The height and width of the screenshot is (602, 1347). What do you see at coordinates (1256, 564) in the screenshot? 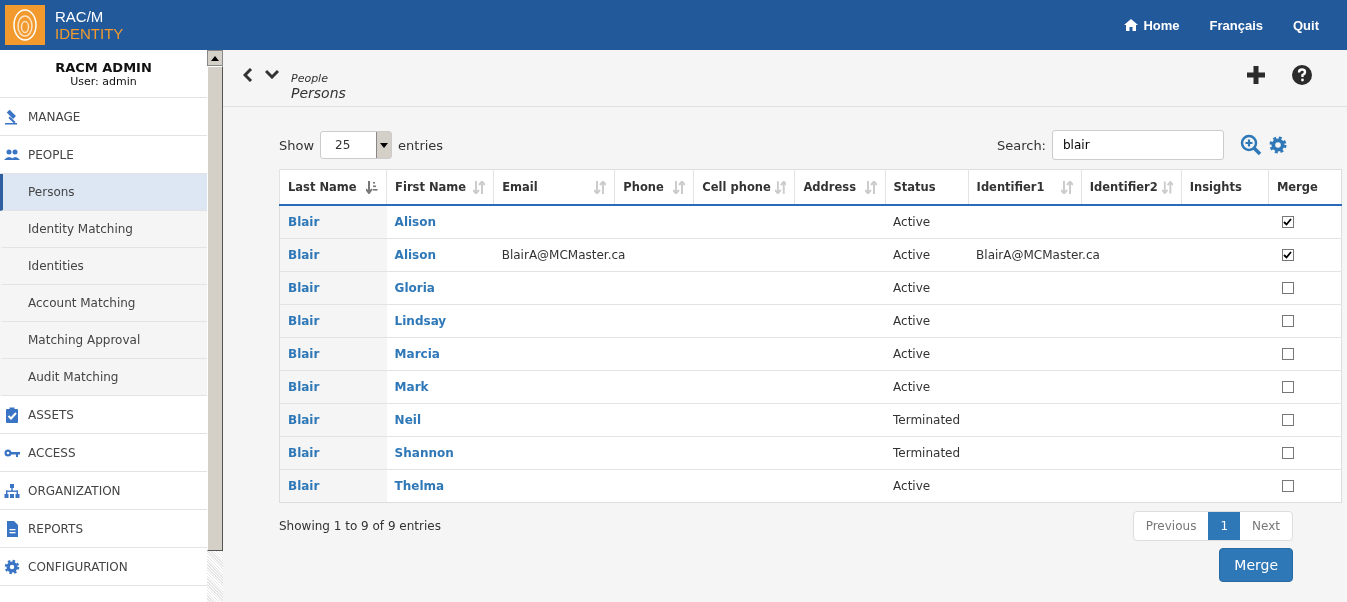
I see `merge-button: Merge` at bounding box center [1256, 564].